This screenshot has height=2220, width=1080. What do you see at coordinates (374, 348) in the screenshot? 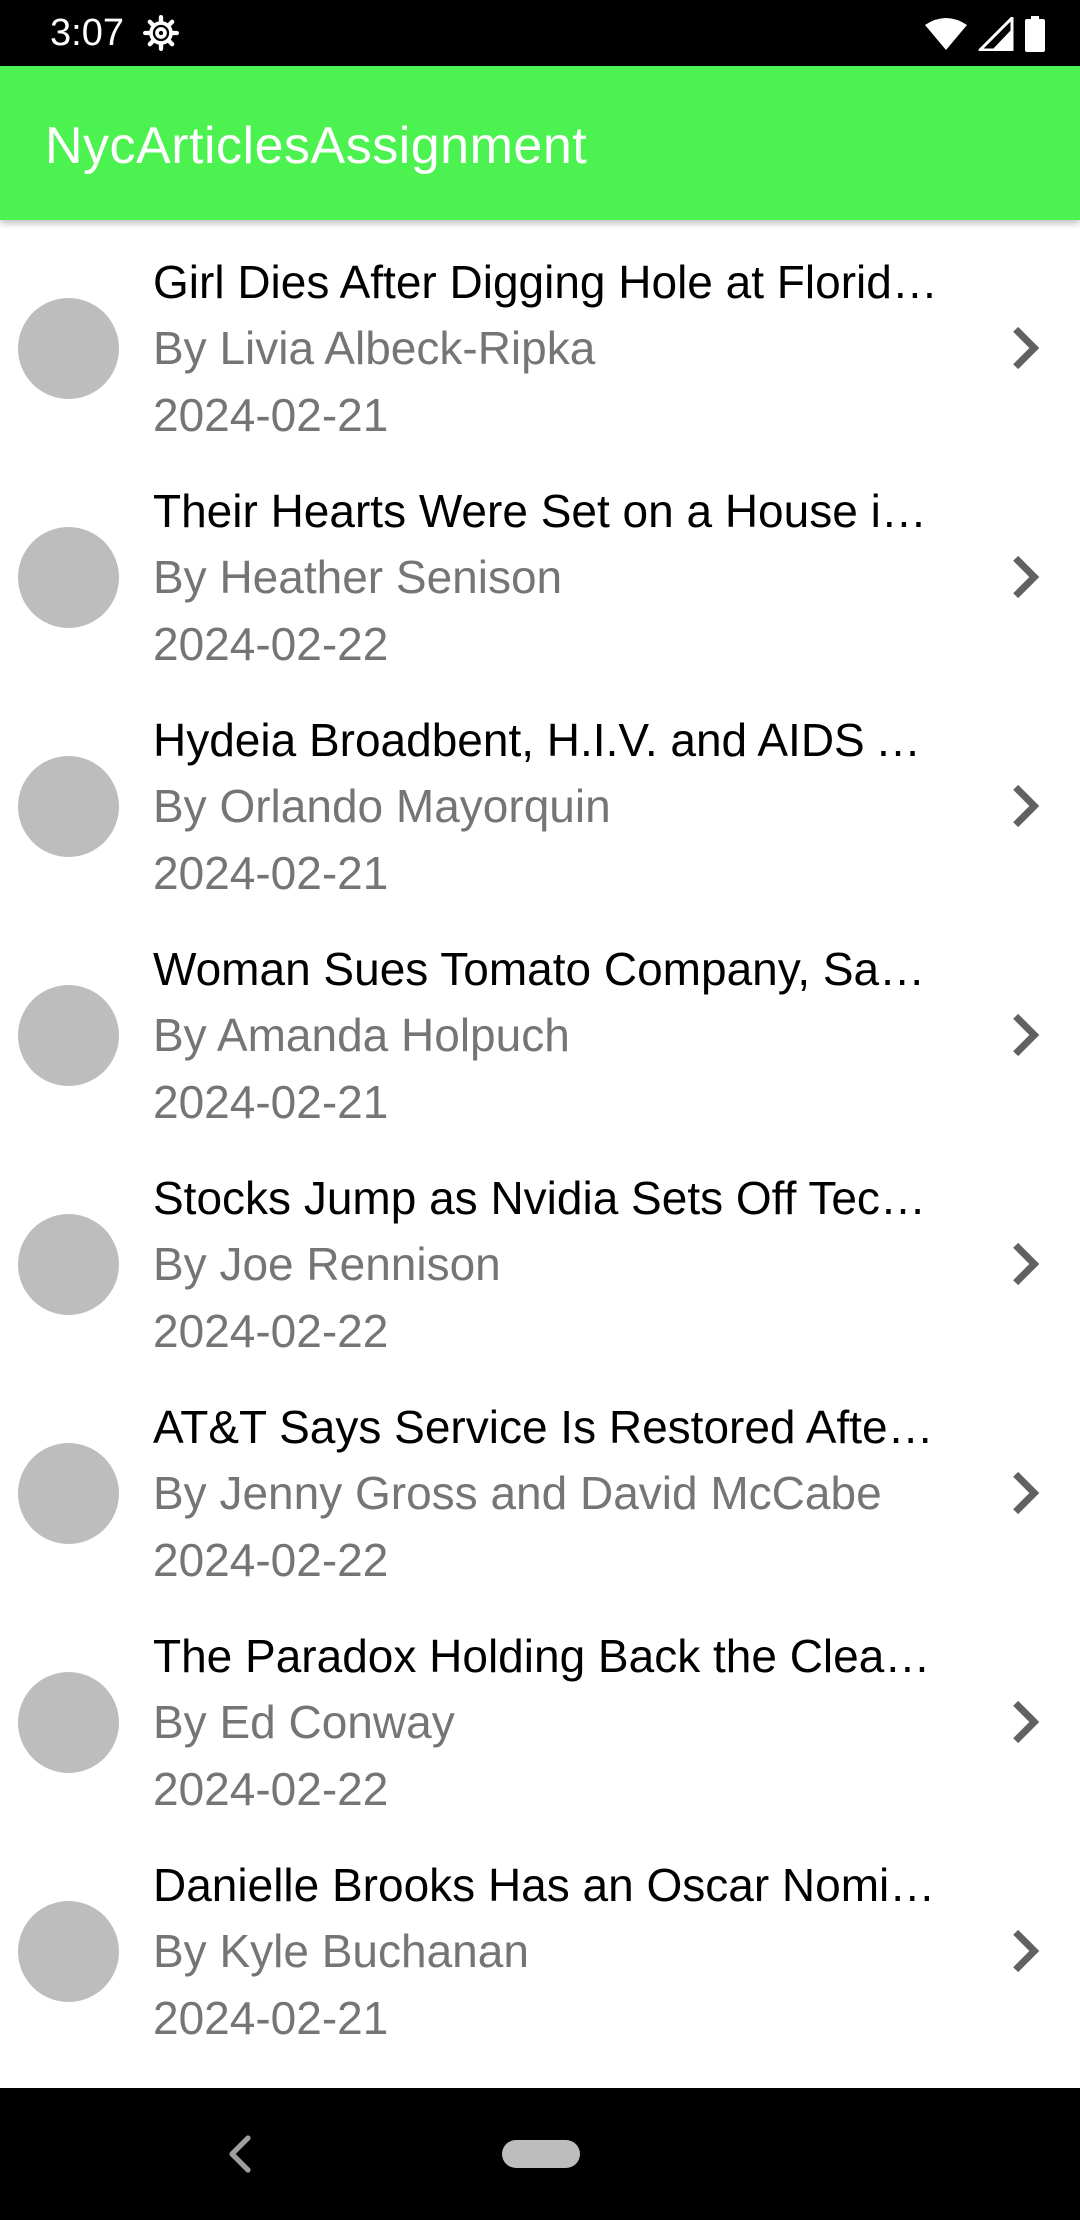
I see `article-byline: By Livia Albeck-Ripka` at bounding box center [374, 348].